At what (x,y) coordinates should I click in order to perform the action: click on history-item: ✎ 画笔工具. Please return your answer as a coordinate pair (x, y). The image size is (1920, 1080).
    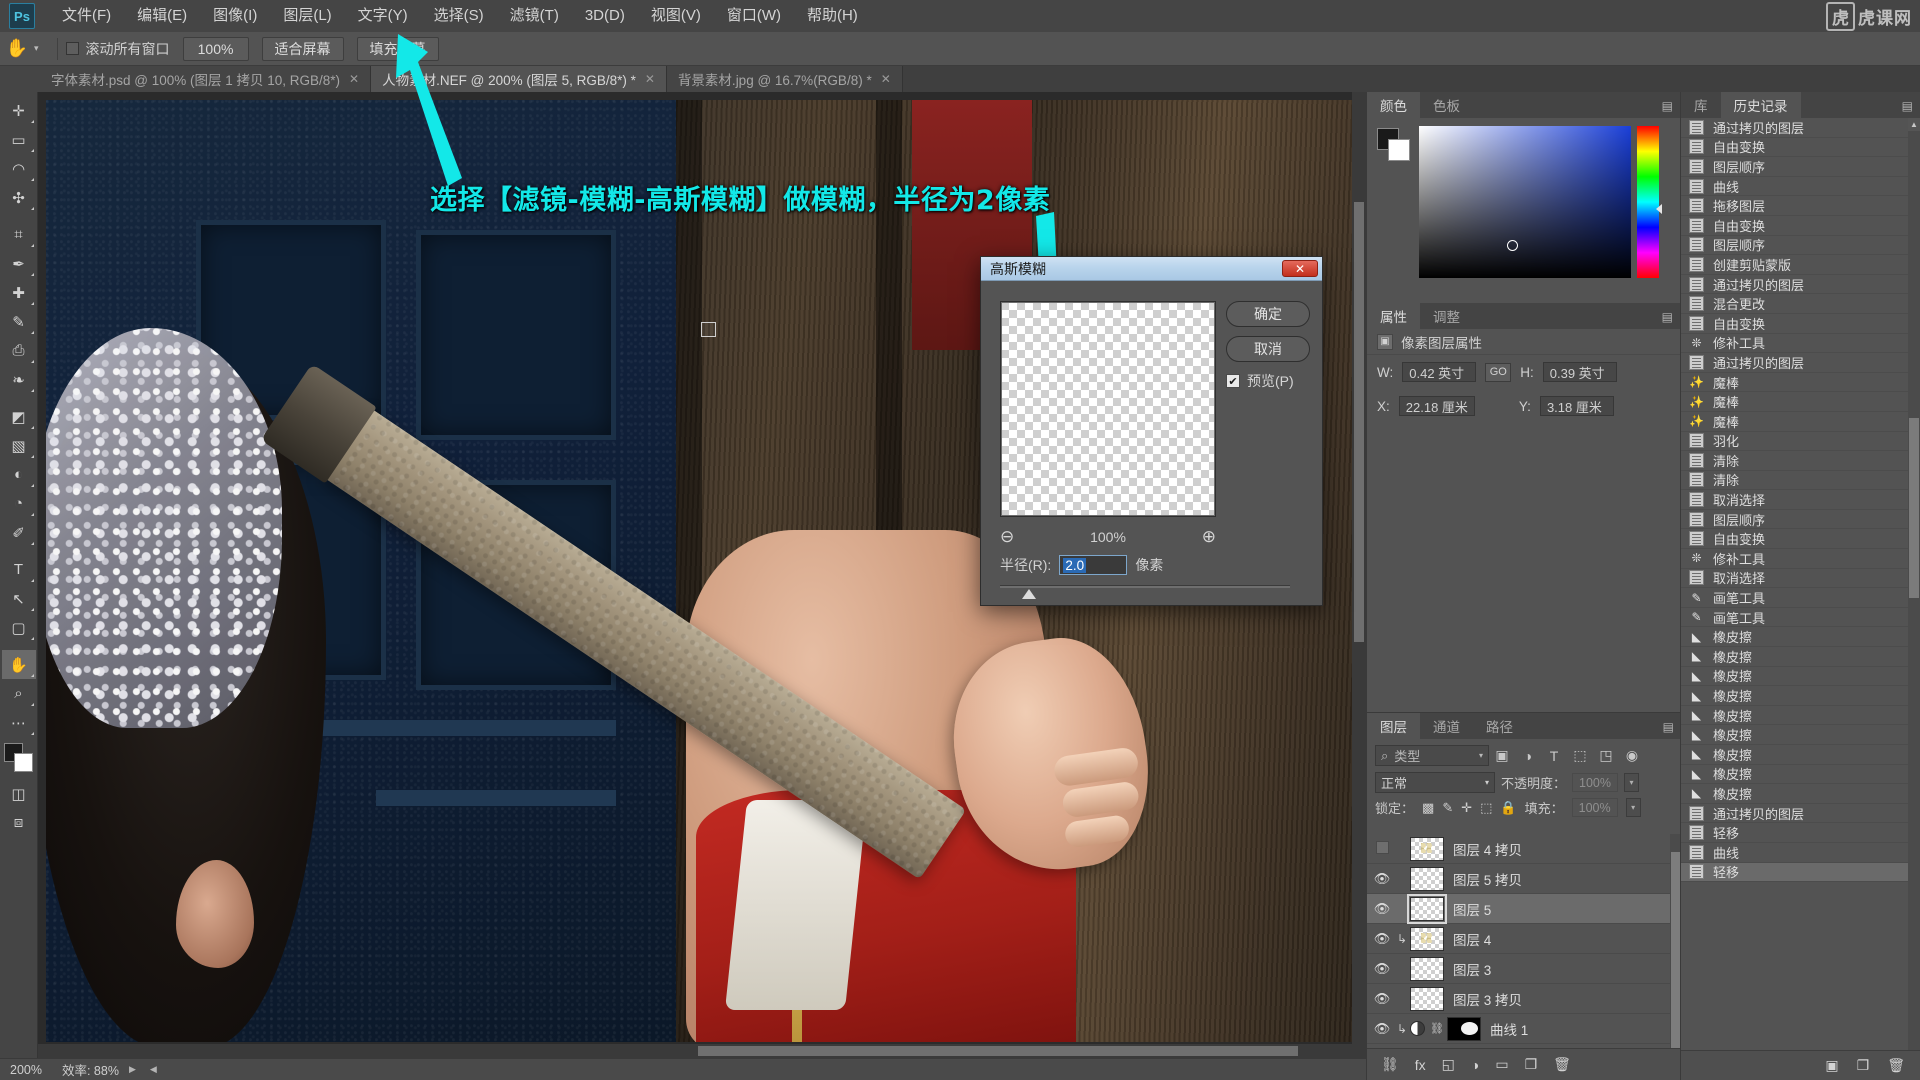
    Looking at the image, I should click on (1800, 598).